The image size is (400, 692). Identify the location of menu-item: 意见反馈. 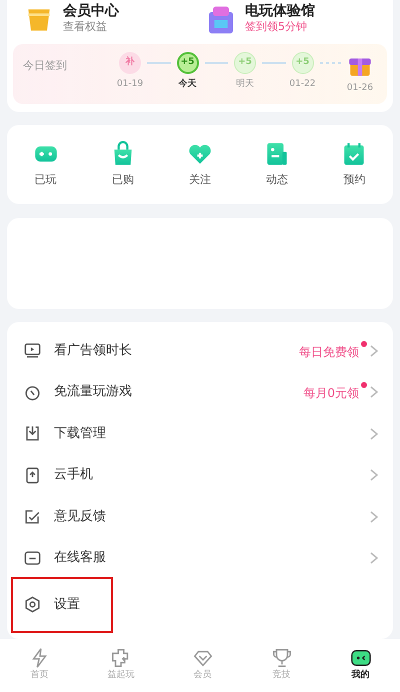
(200, 517).